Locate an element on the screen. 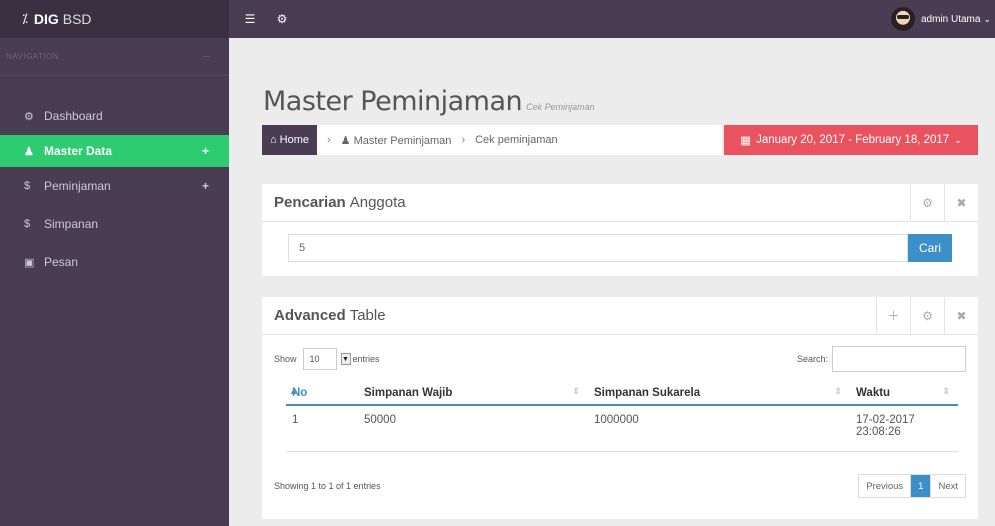  panel-add-icon: ＋ is located at coordinates (893, 315).